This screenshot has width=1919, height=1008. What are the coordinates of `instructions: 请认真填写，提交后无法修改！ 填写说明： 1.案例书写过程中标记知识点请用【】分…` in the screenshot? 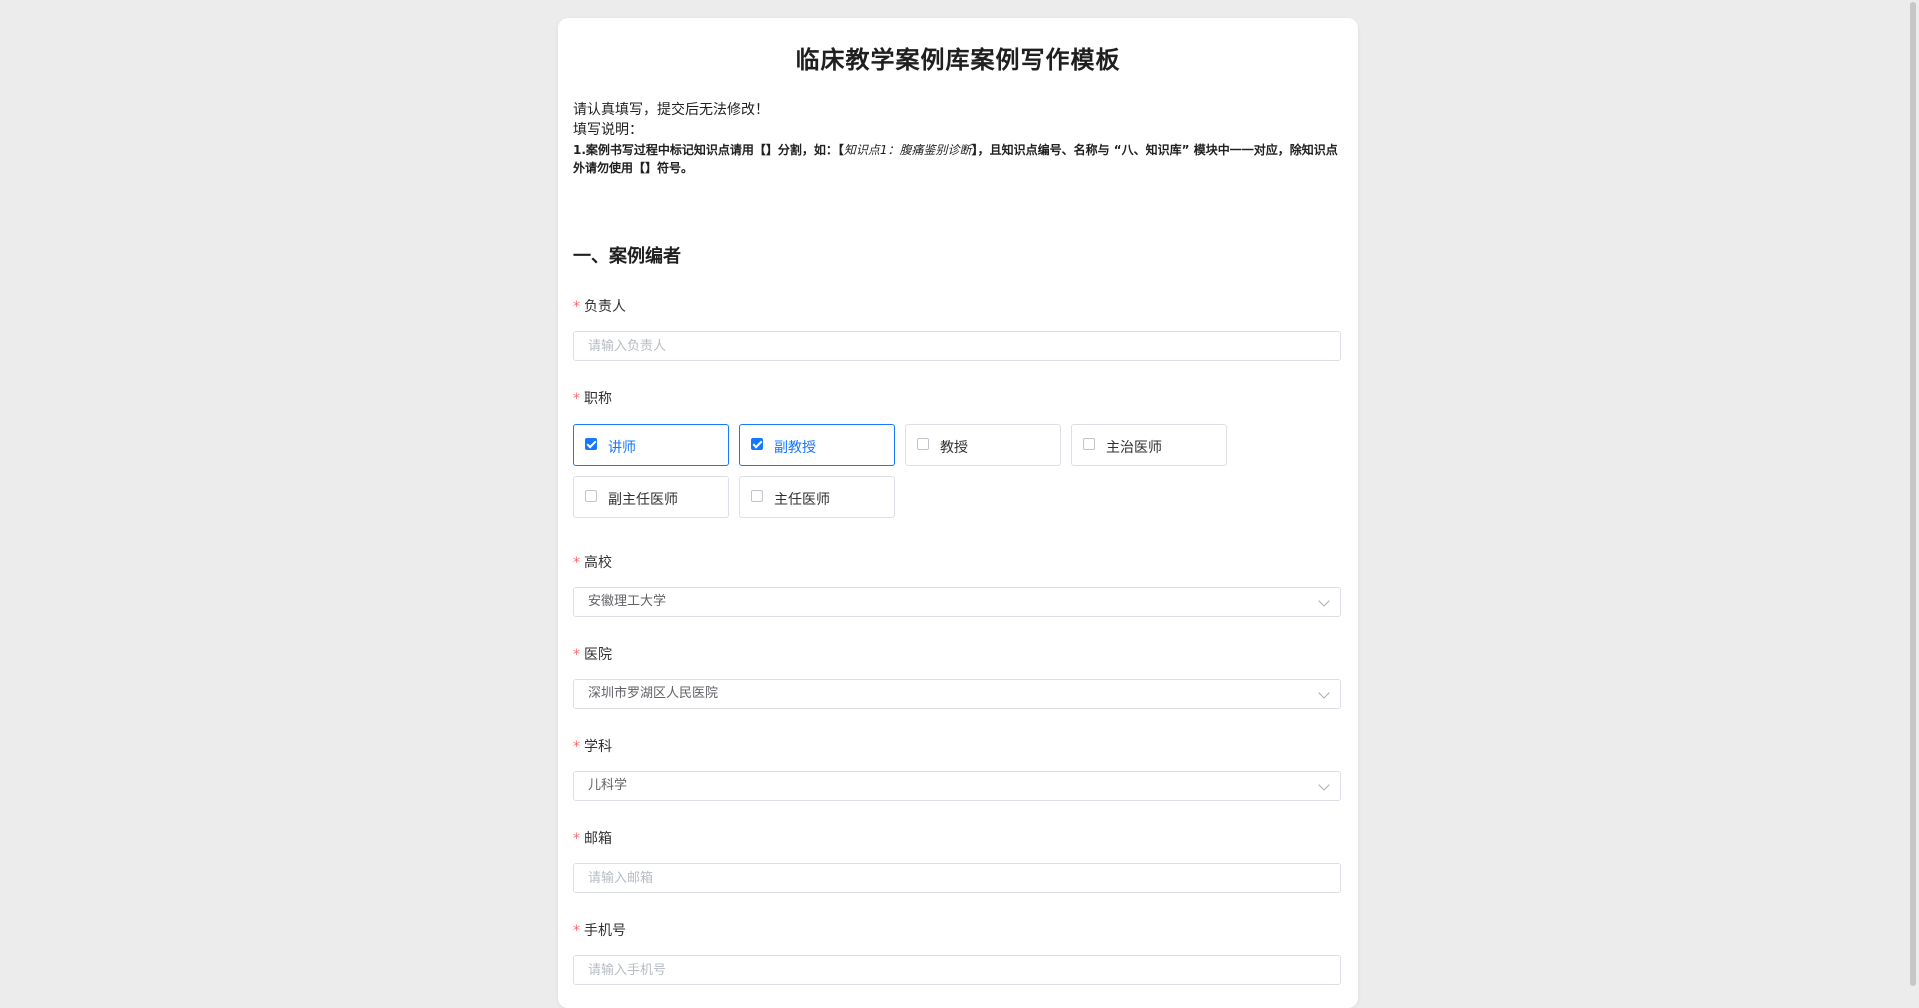 It's located at (958, 138).